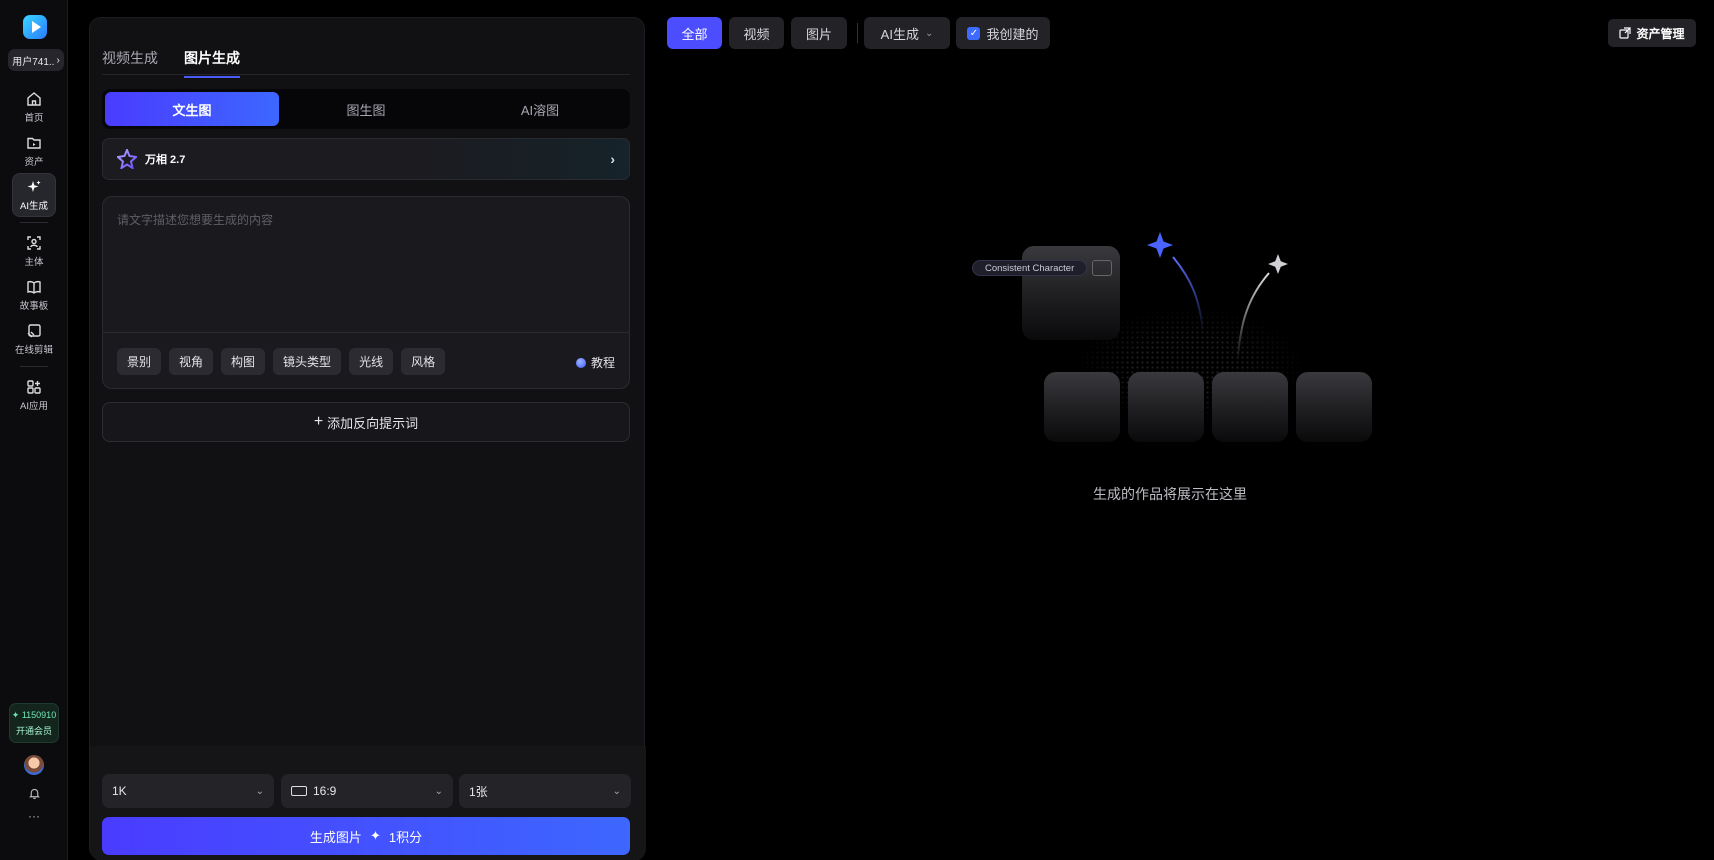 This screenshot has width=1714, height=860. I want to click on app-logo-icon, so click(35, 27).